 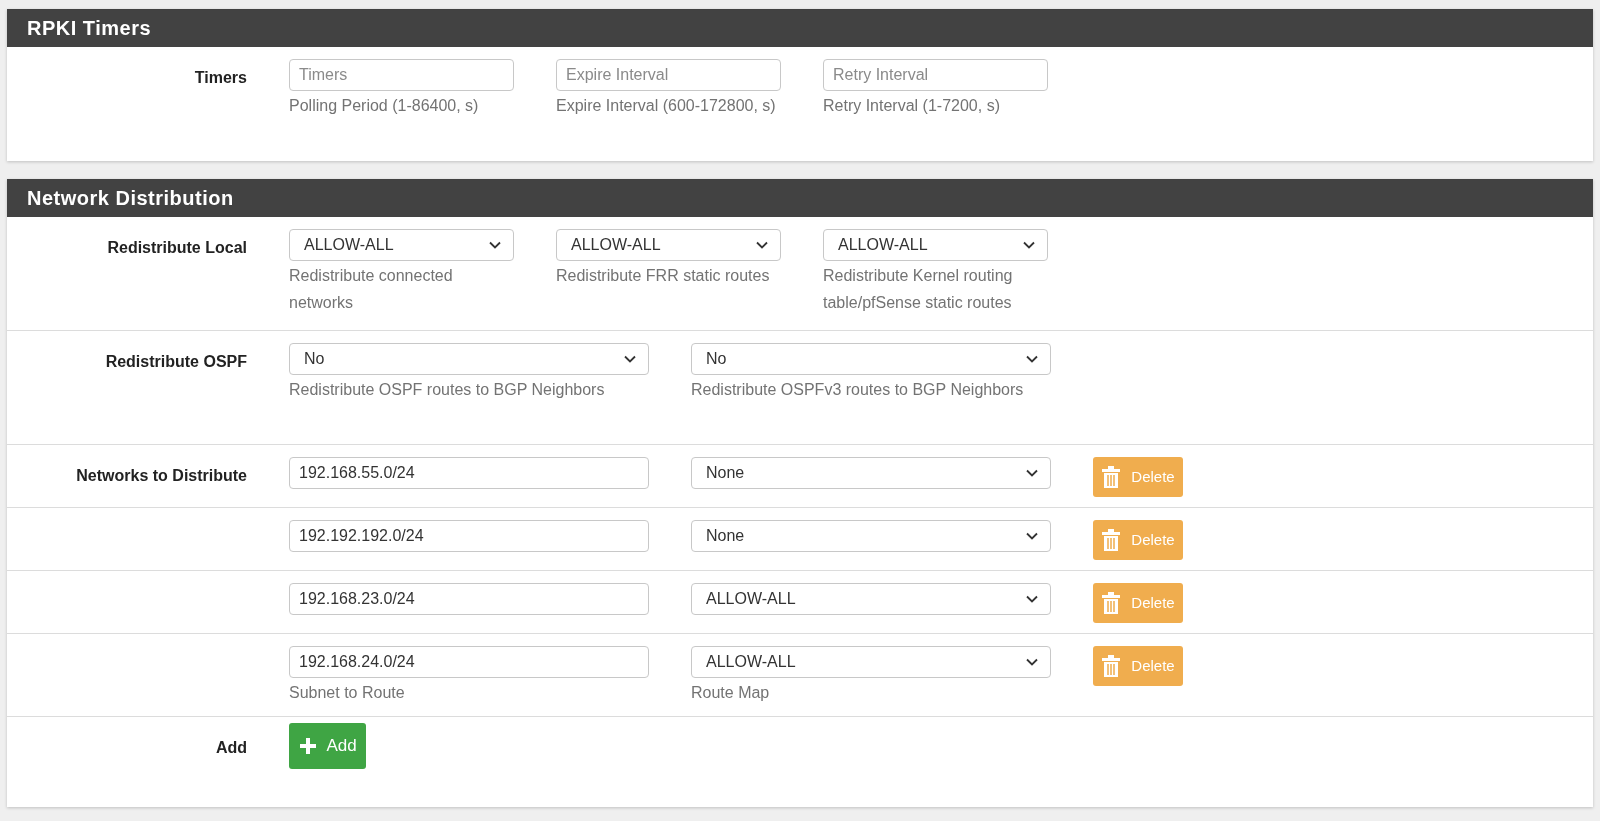 What do you see at coordinates (231, 748) in the screenshot?
I see `field-label: Add` at bounding box center [231, 748].